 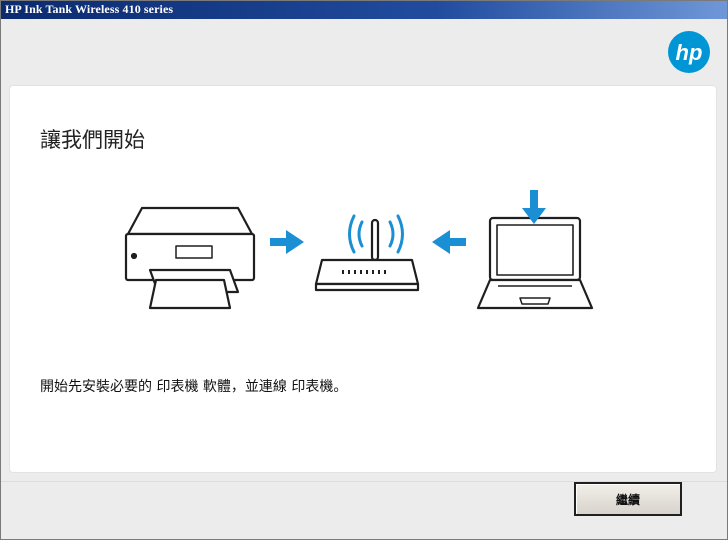 What do you see at coordinates (449, 242) in the screenshot?
I see `arrow-left-icon` at bounding box center [449, 242].